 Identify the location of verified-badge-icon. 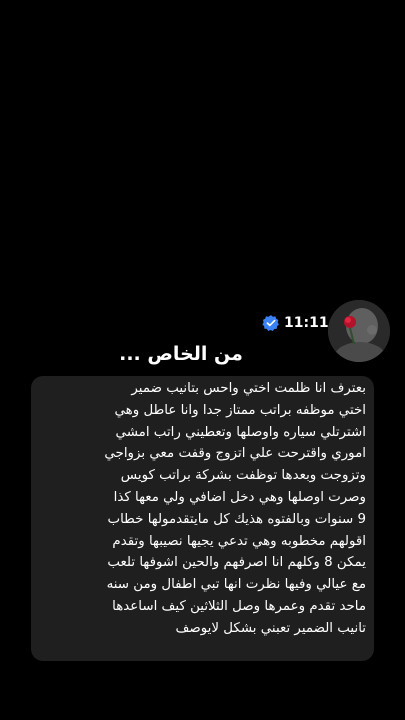
(270, 323).